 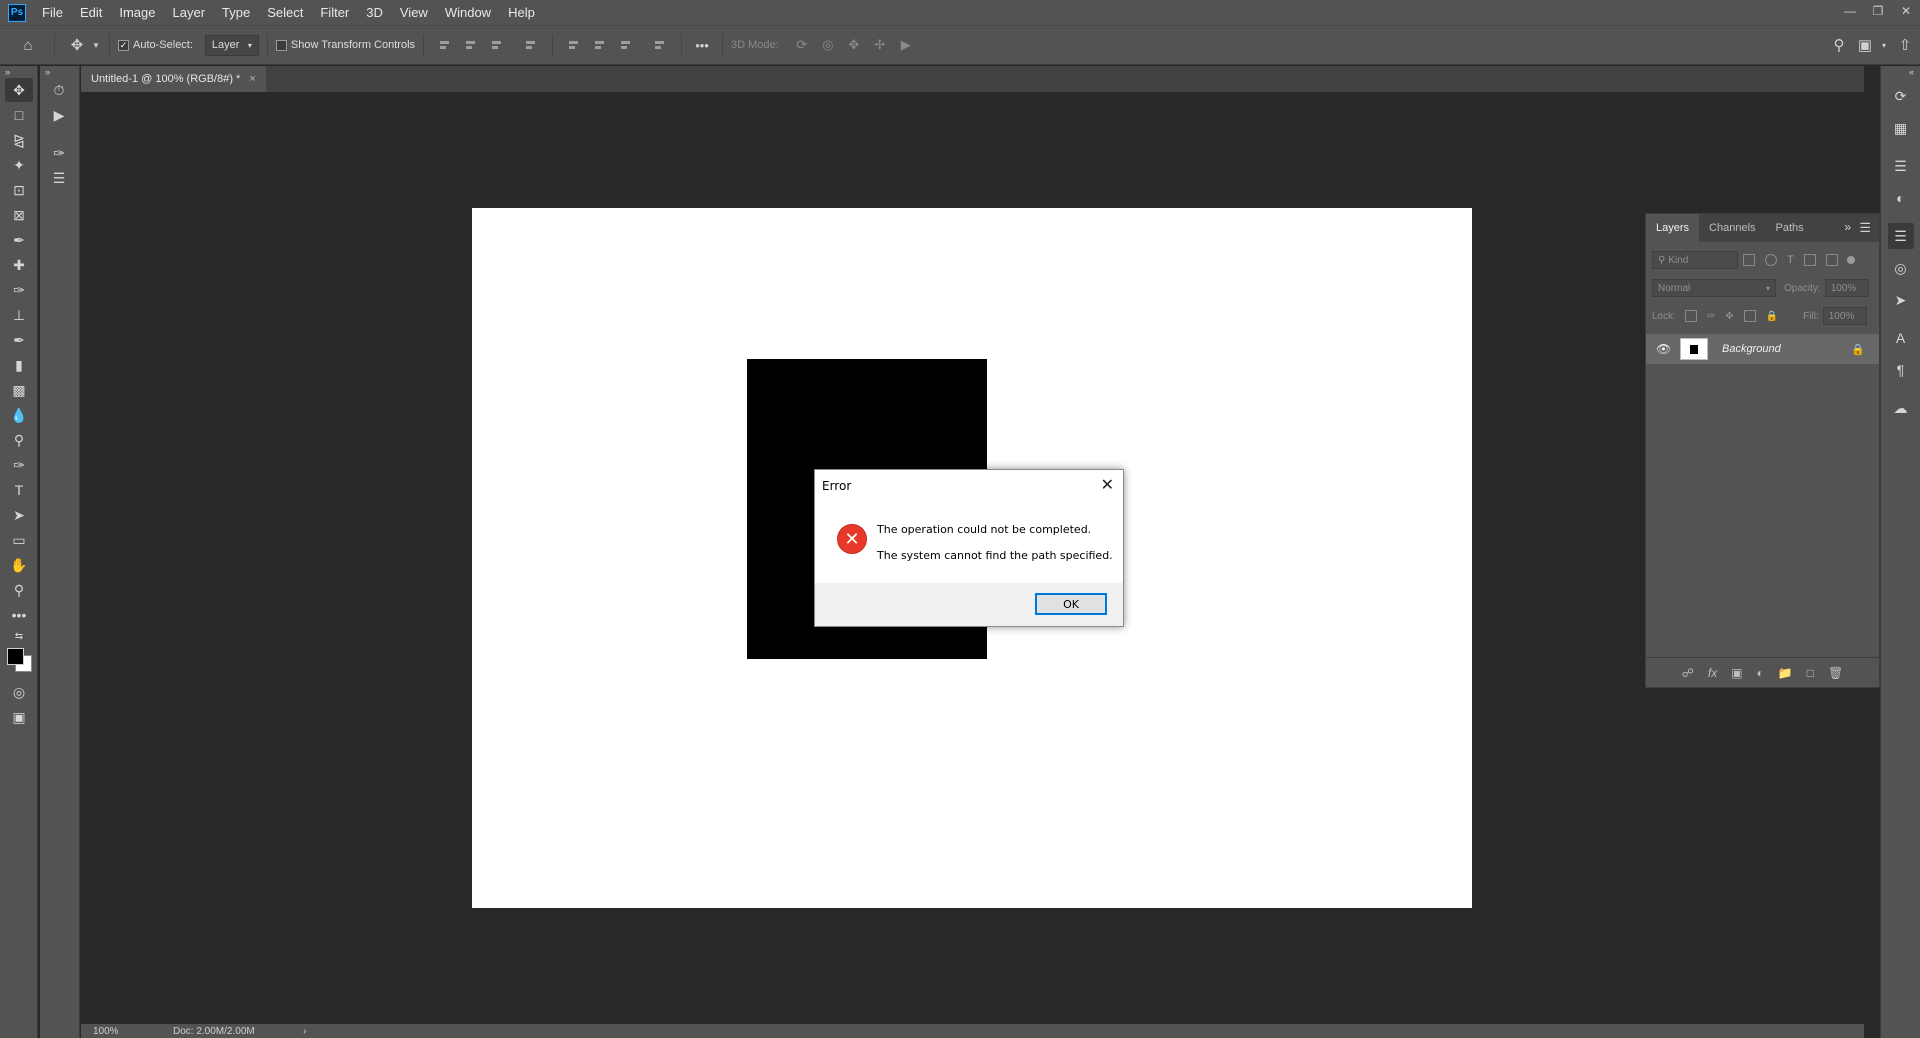 What do you see at coordinates (1835, 673) in the screenshot?
I see `delete-layer-icon: 🗑` at bounding box center [1835, 673].